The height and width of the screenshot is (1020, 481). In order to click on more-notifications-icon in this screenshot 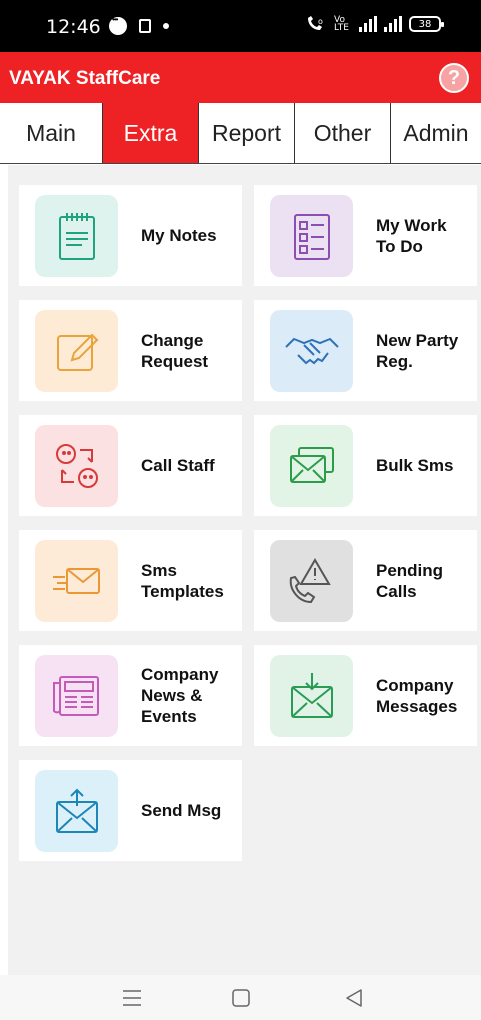, I will do `click(166, 26)`.